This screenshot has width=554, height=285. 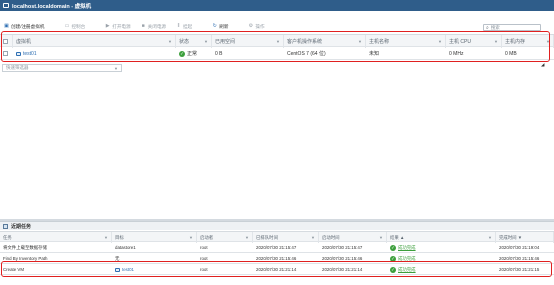 I want to click on power-off-icon: ■, so click(x=143, y=26).